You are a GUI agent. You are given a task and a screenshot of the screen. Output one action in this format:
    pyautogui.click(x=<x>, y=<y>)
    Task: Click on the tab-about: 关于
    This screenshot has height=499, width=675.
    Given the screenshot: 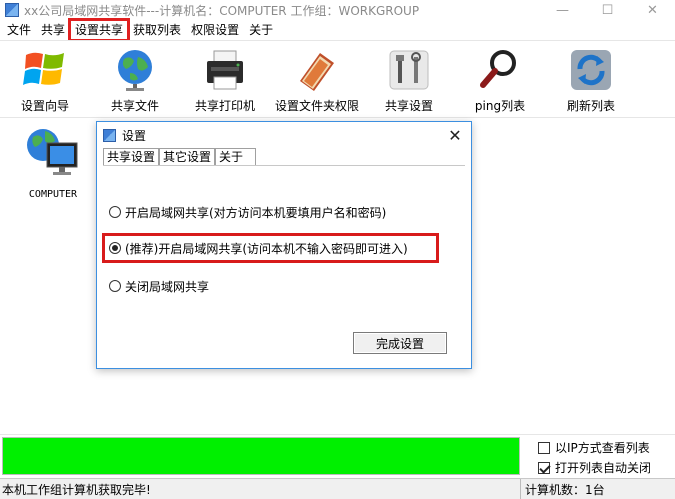 What is the action you would take?
    pyautogui.click(x=236, y=157)
    